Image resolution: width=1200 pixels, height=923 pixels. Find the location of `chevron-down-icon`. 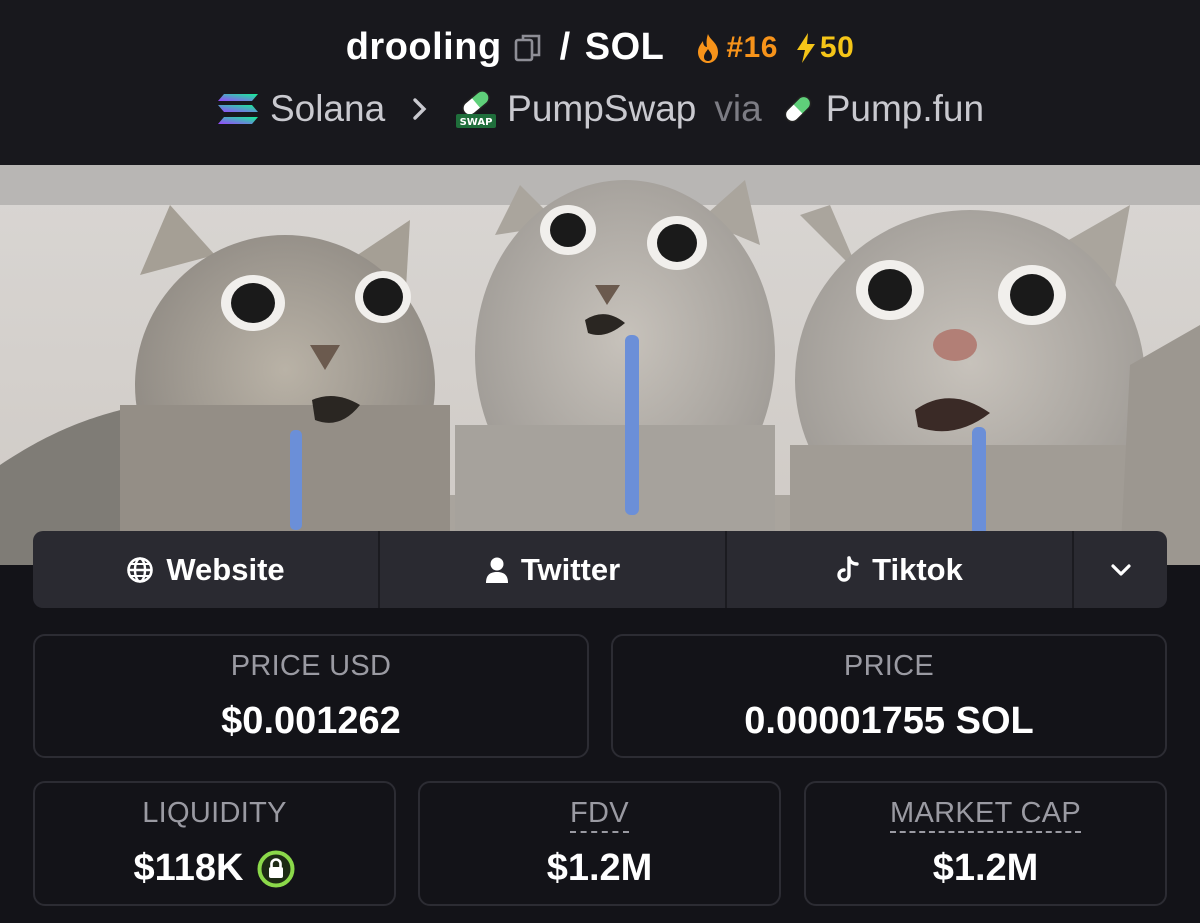

chevron-down-icon is located at coordinates (1121, 570).